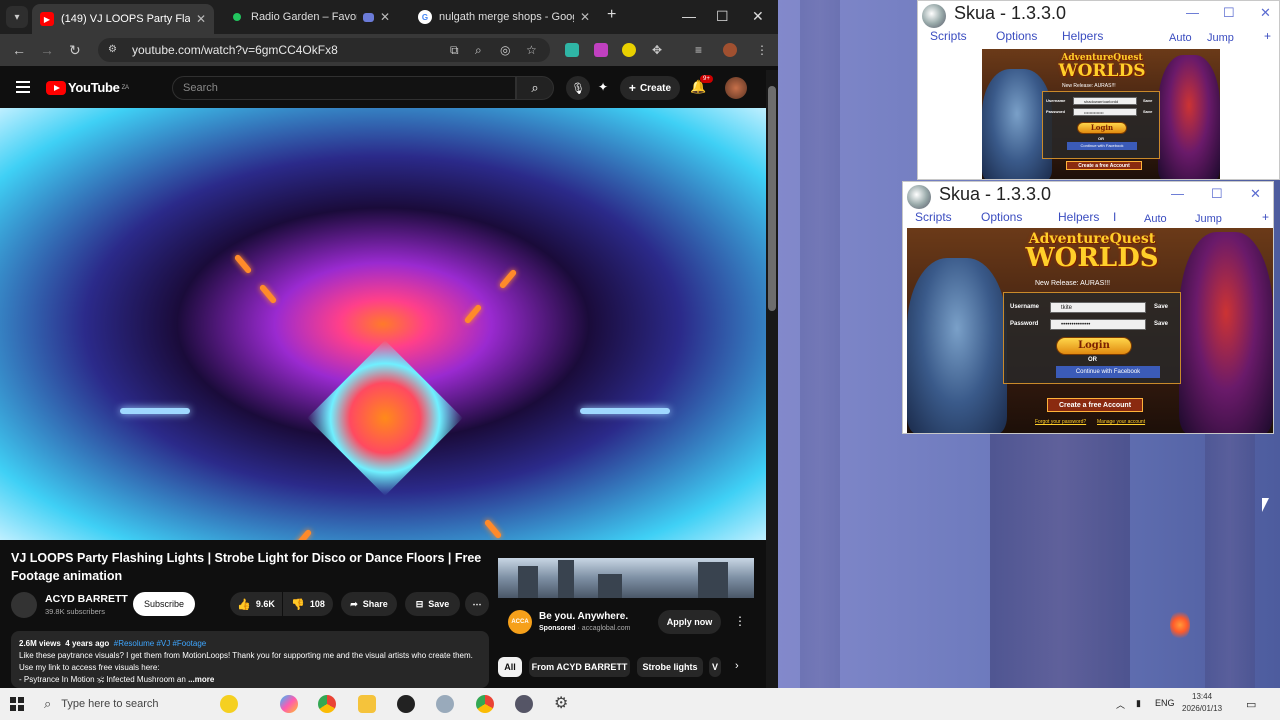  I want to click on copilot-icon, so click(289, 704).